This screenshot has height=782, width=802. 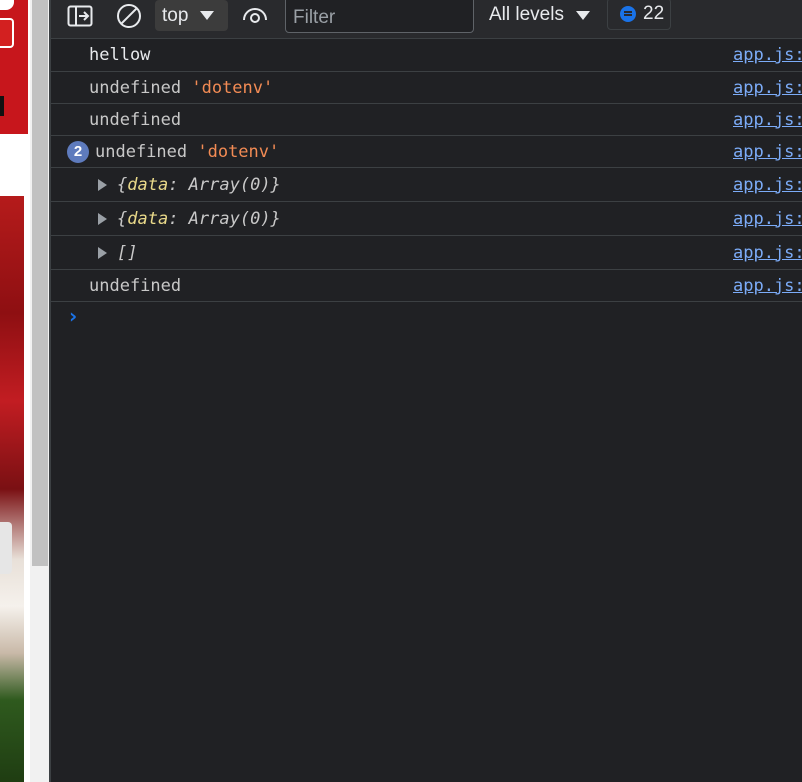 I want to click on page-image, so click(x=12, y=489).